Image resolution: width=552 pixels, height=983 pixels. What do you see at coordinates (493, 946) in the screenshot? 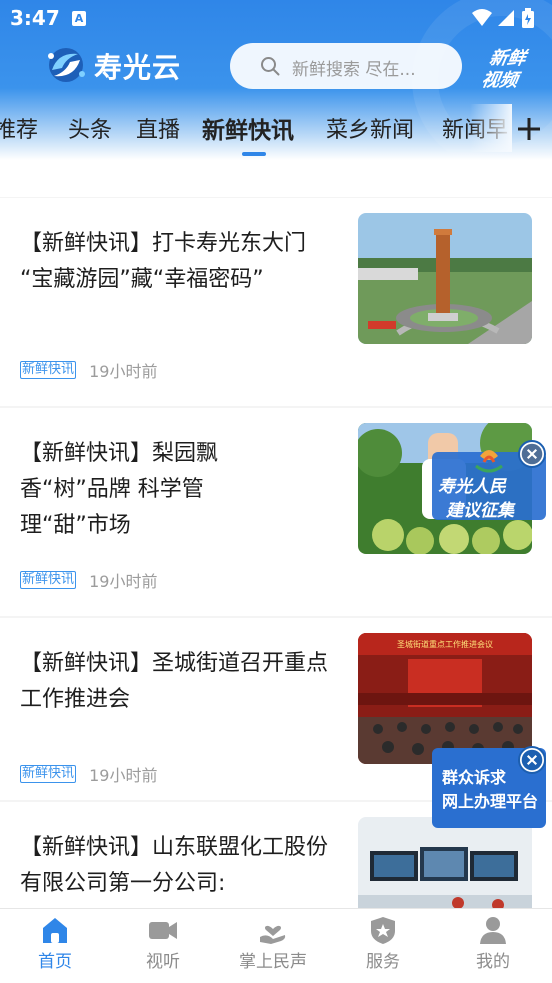
I see `nav-profile: 我的` at bounding box center [493, 946].